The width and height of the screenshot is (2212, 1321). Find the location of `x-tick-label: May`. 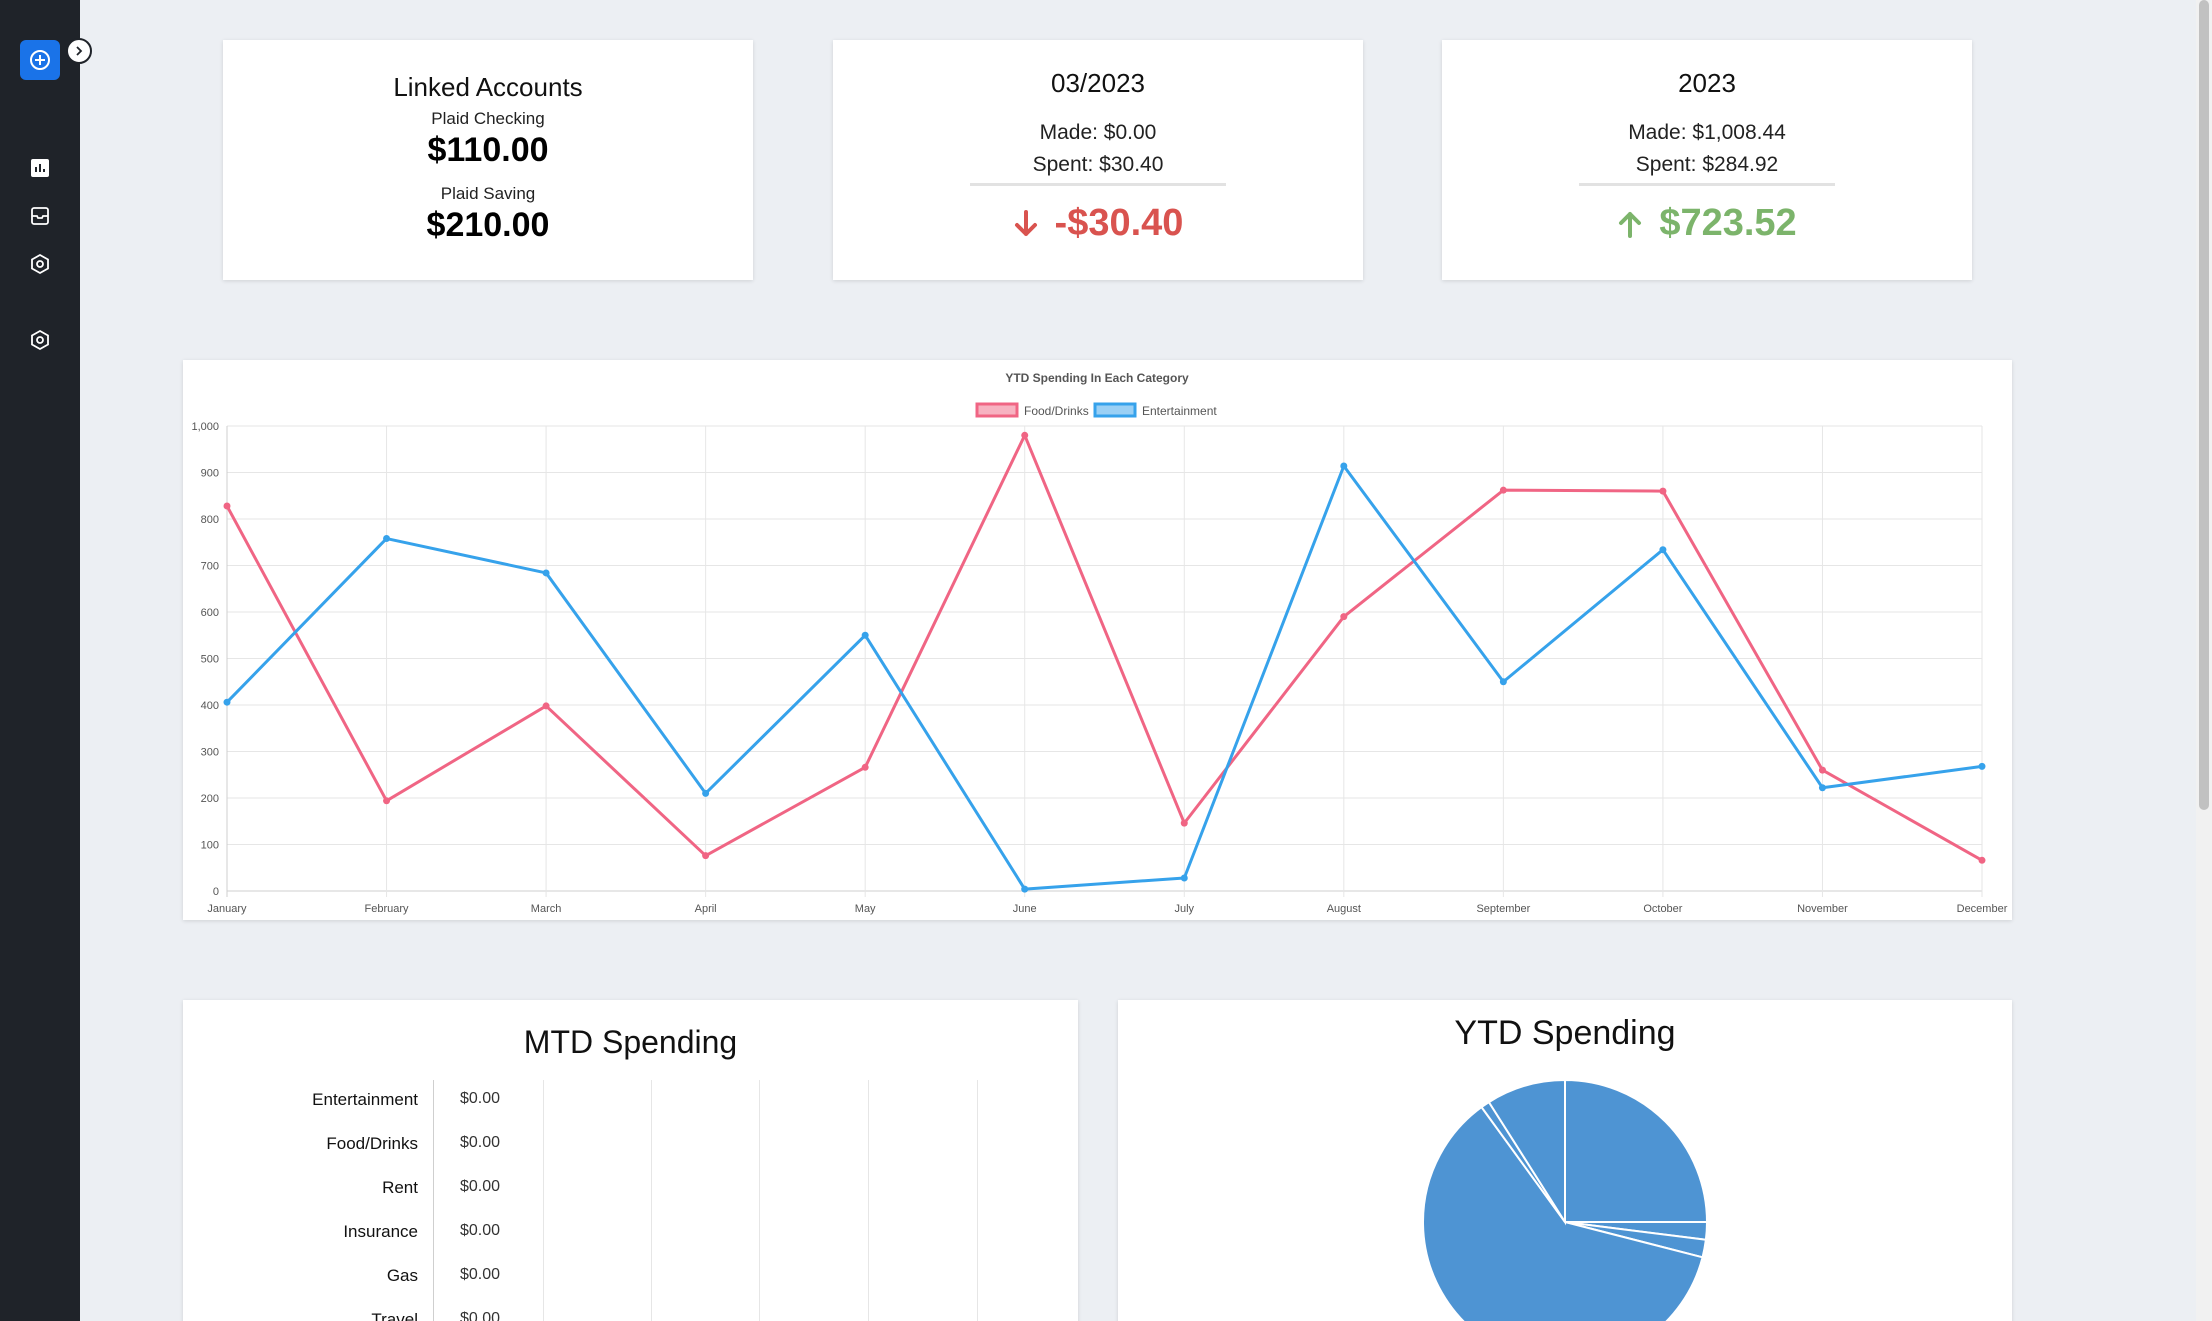

x-tick-label: May is located at coordinates (865, 909).